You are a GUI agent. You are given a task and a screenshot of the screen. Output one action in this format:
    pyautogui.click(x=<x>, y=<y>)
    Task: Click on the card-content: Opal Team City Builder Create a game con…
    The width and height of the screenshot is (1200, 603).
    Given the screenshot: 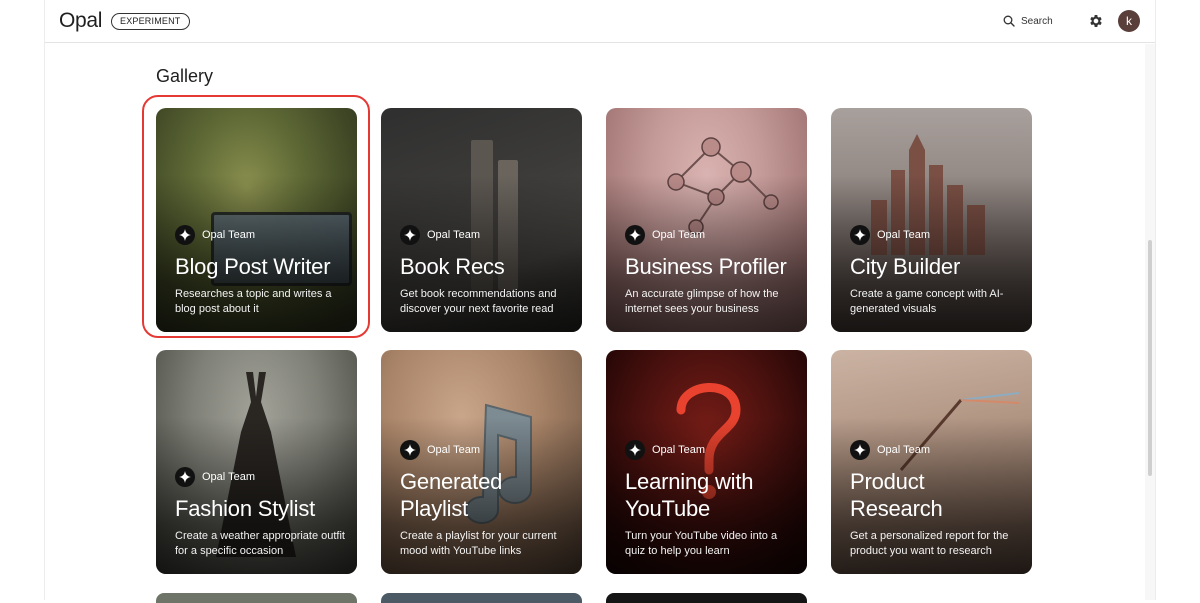 What is the action you would take?
    pyautogui.click(x=935, y=271)
    